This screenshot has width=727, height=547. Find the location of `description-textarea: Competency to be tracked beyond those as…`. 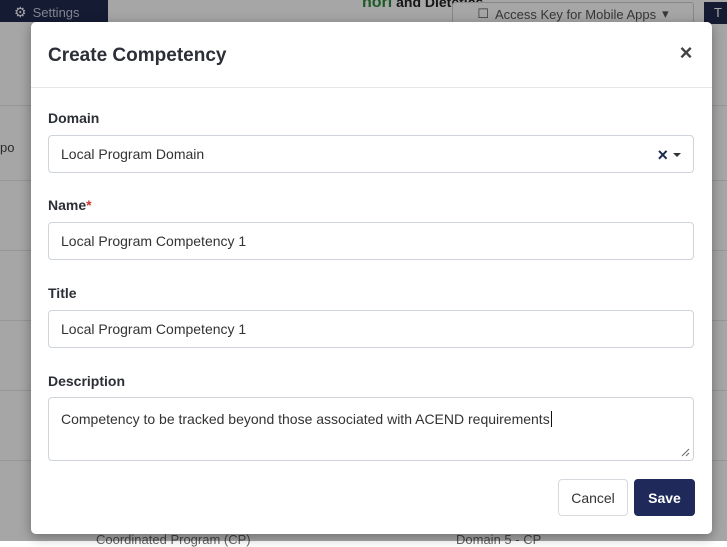

description-textarea: Competency to be tracked beyond those as… is located at coordinates (371, 429).